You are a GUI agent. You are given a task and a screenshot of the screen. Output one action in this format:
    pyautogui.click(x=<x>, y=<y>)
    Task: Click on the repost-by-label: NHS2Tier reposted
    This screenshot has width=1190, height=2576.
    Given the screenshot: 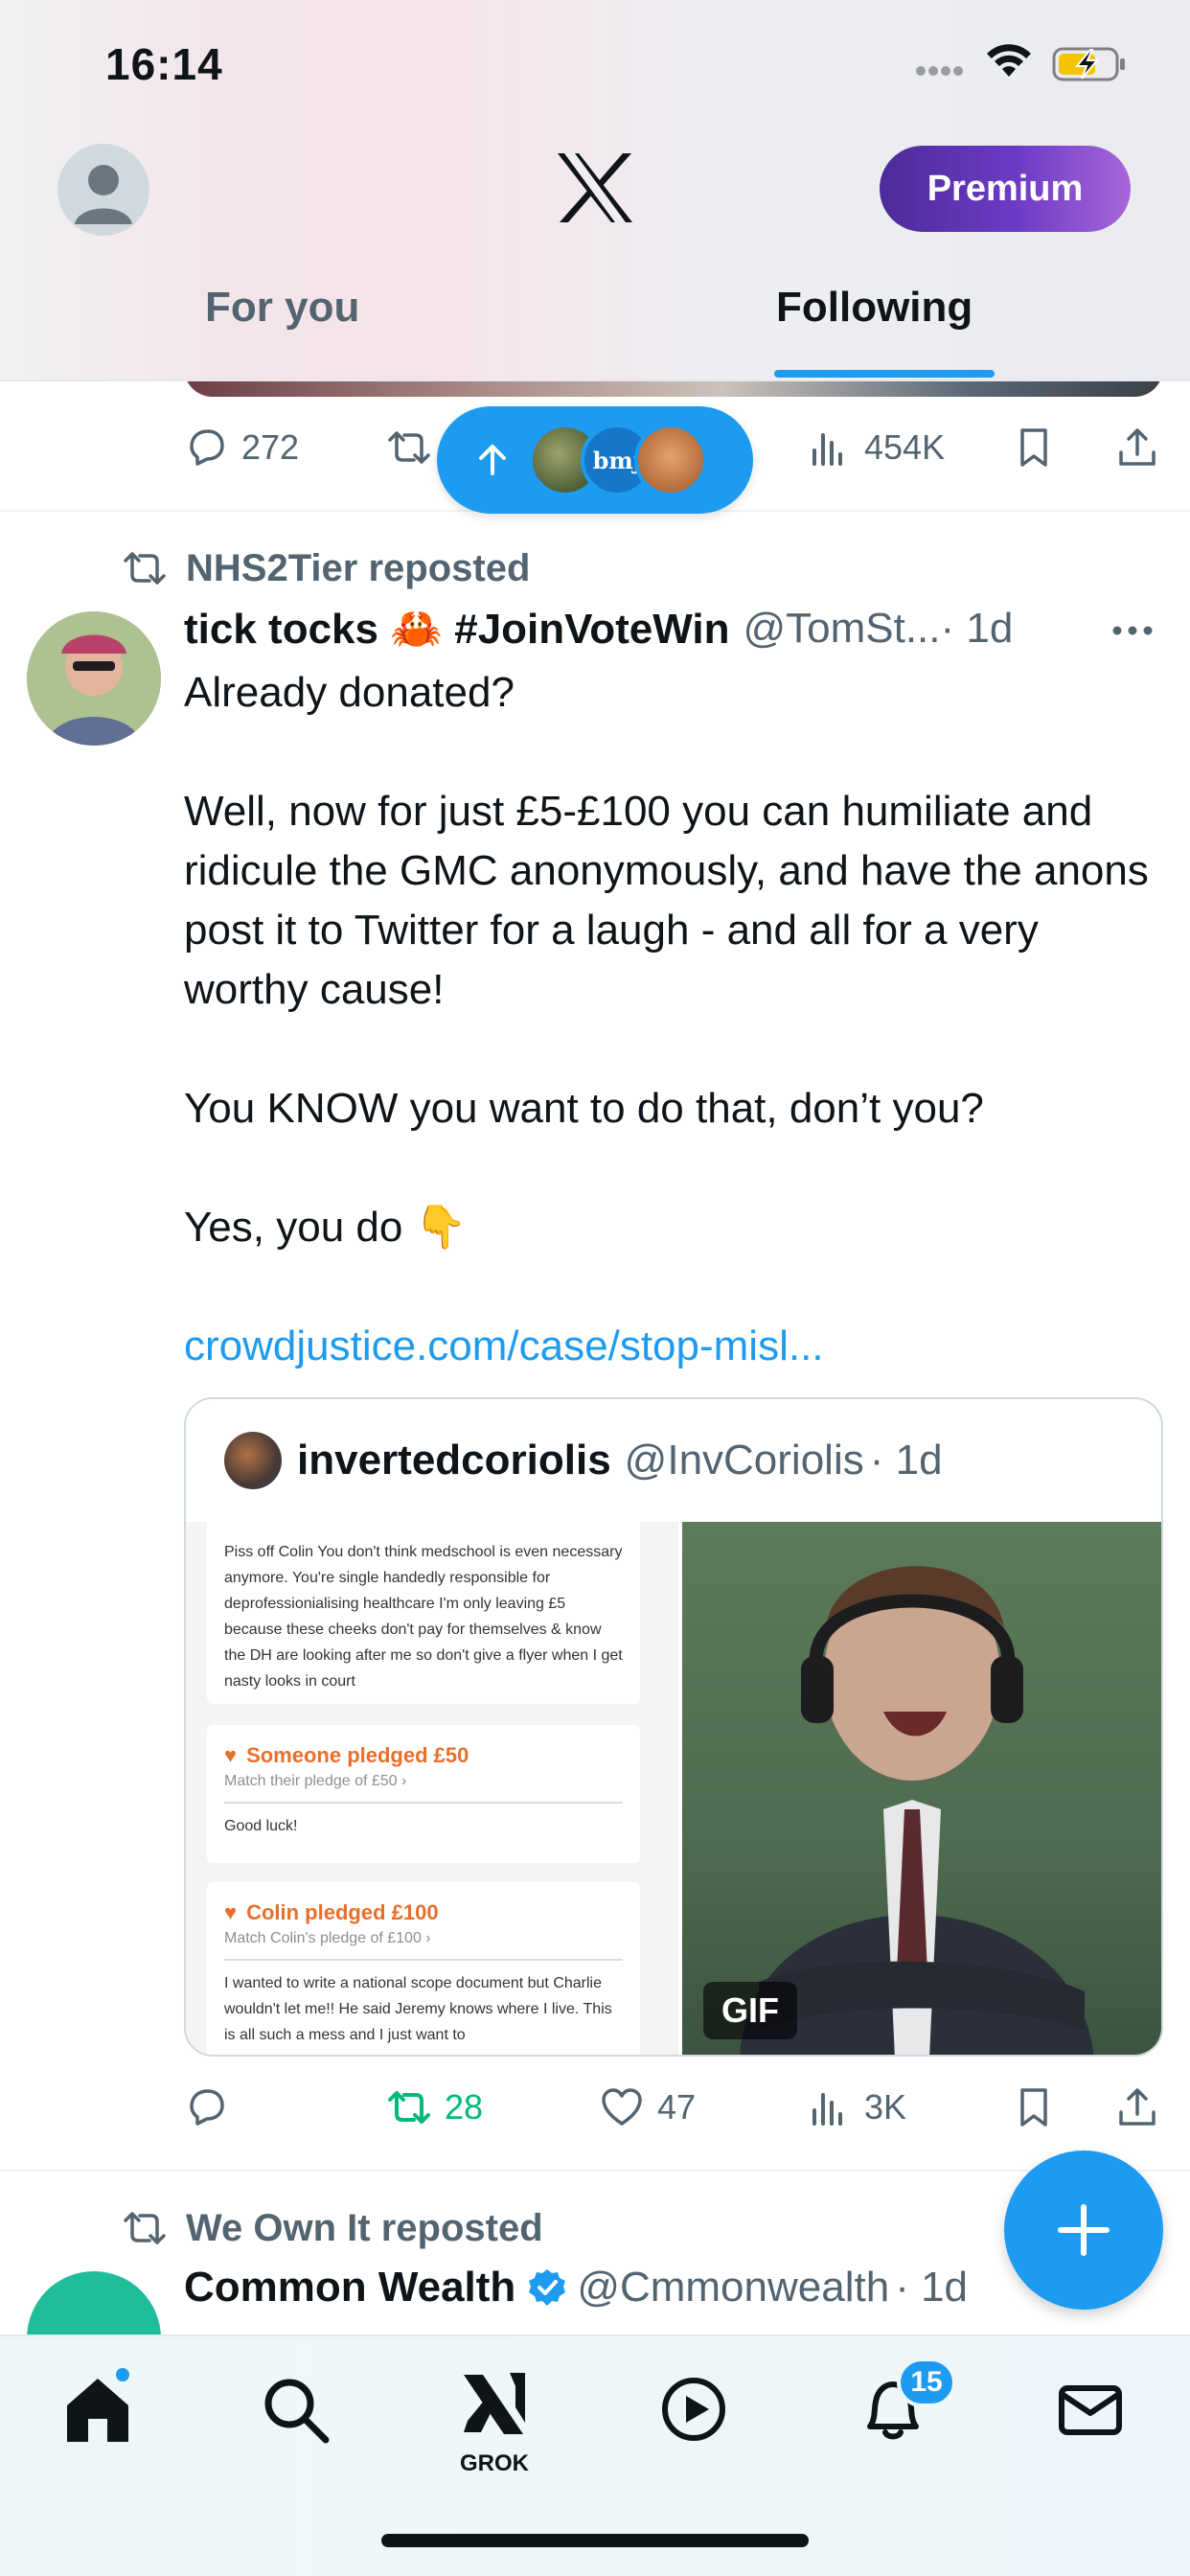 What is the action you would take?
    pyautogui.click(x=358, y=567)
    